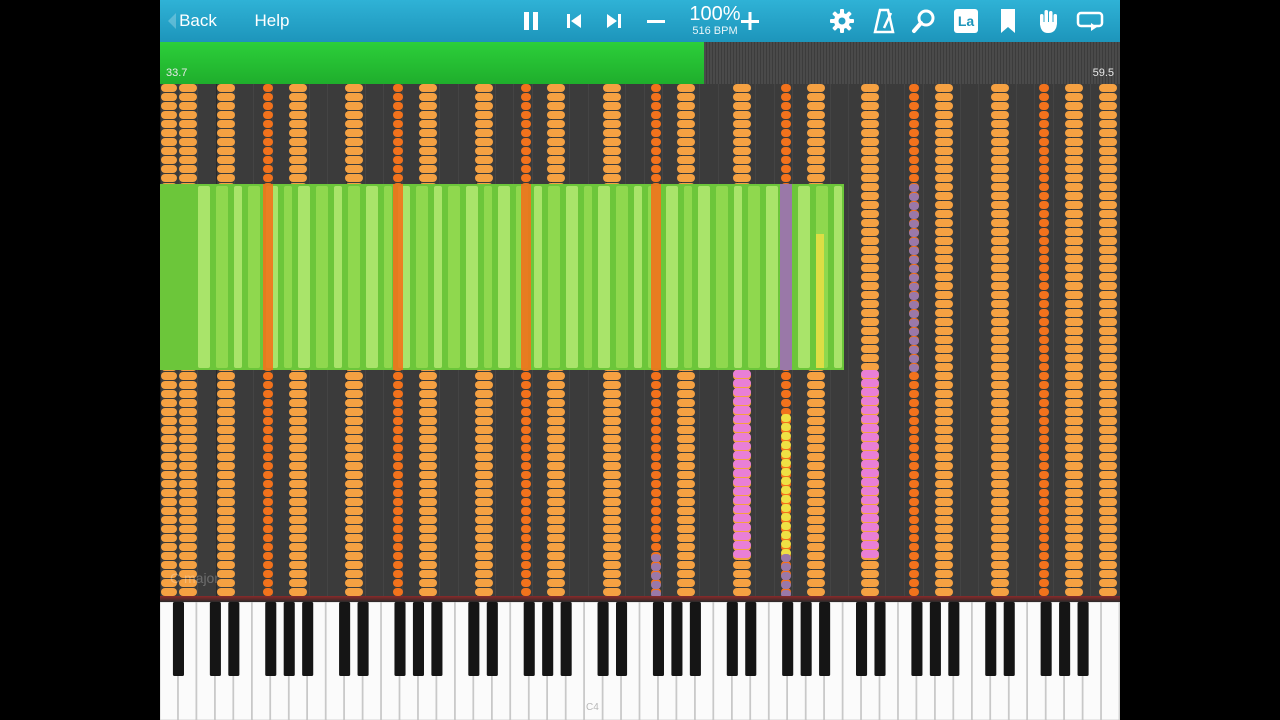 This screenshot has height=720, width=1280. Describe the element at coordinates (614, 21) in the screenshot. I see `skip-forward-button` at that location.